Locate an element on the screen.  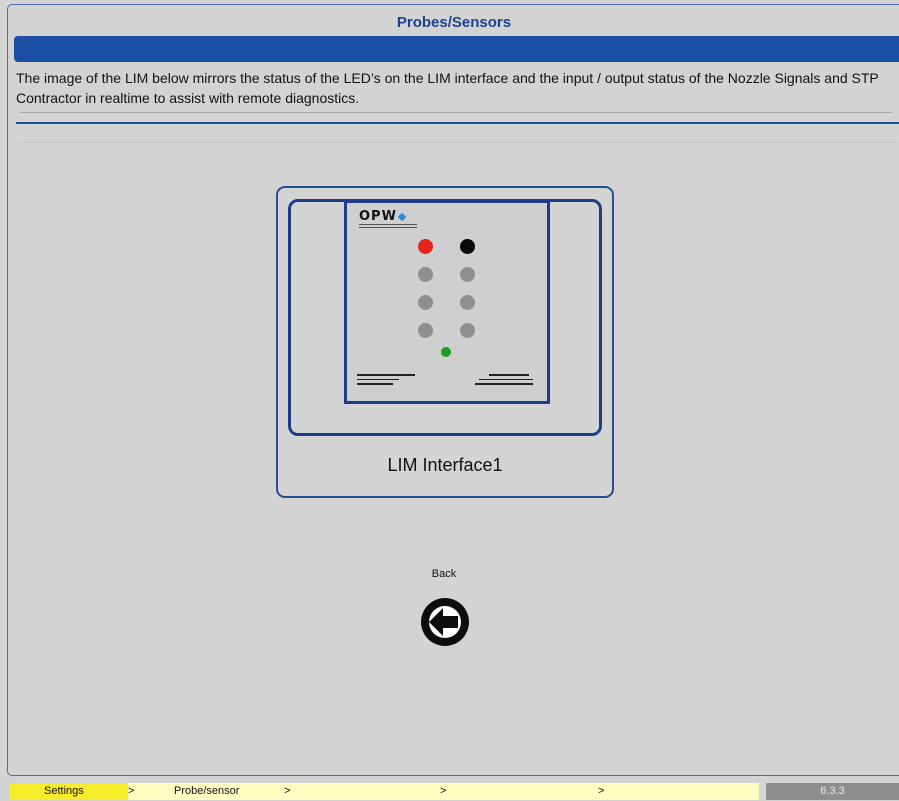
opw-diamond-icon is located at coordinates (402, 216).